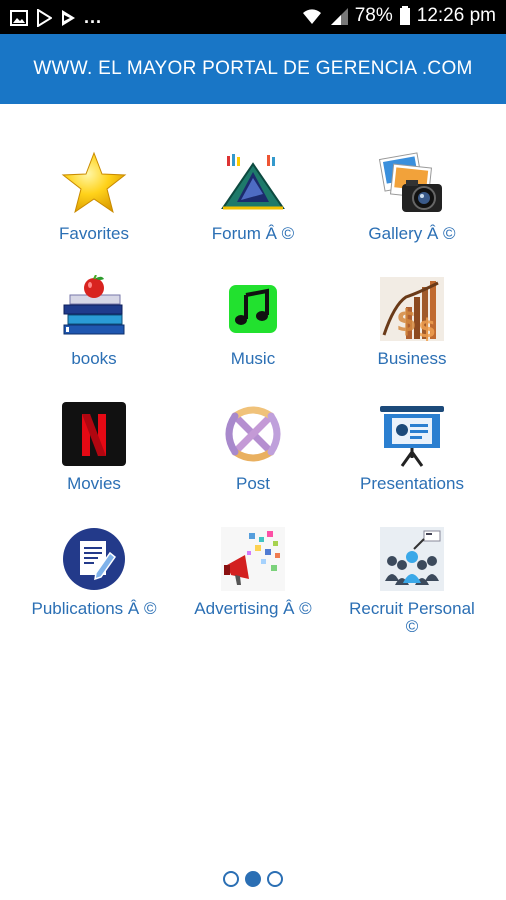  I want to click on gallery-label: Gallery Â ©, so click(412, 233).